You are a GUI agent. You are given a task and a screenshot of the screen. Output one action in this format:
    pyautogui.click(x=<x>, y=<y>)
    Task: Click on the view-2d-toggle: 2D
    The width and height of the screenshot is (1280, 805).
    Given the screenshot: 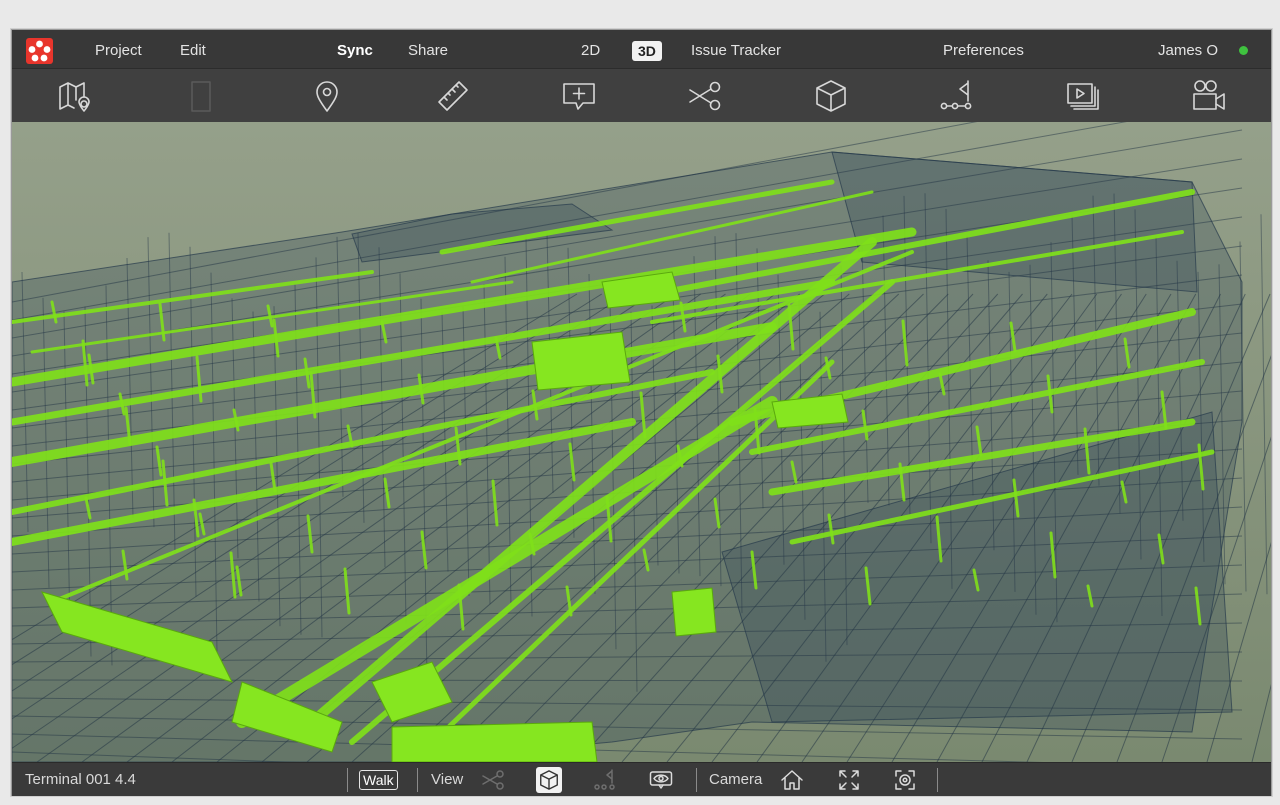 What is the action you would take?
    pyautogui.click(x=590, y=49)
    